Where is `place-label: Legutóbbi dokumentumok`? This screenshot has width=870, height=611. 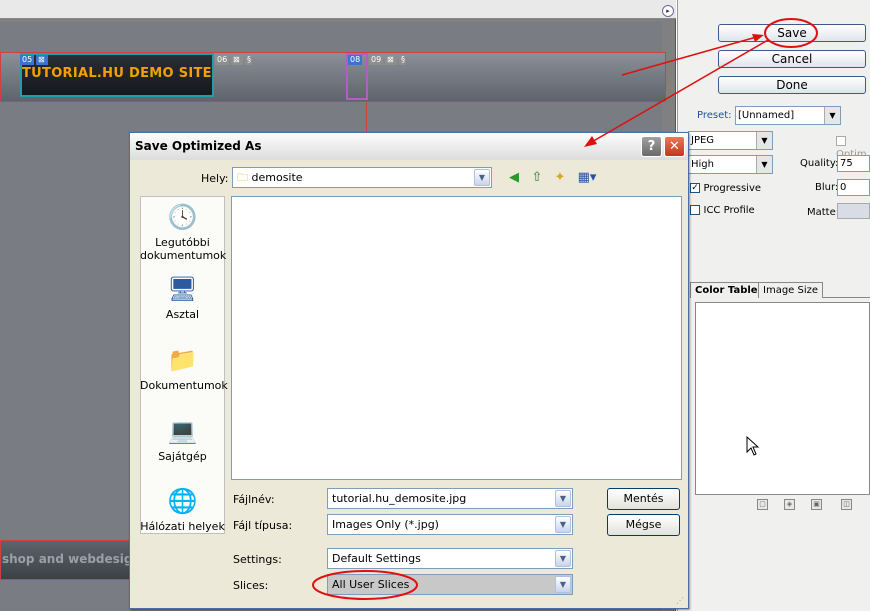
place-label: Legutóbbi dokumentumok is located at coordinates (183, 249).